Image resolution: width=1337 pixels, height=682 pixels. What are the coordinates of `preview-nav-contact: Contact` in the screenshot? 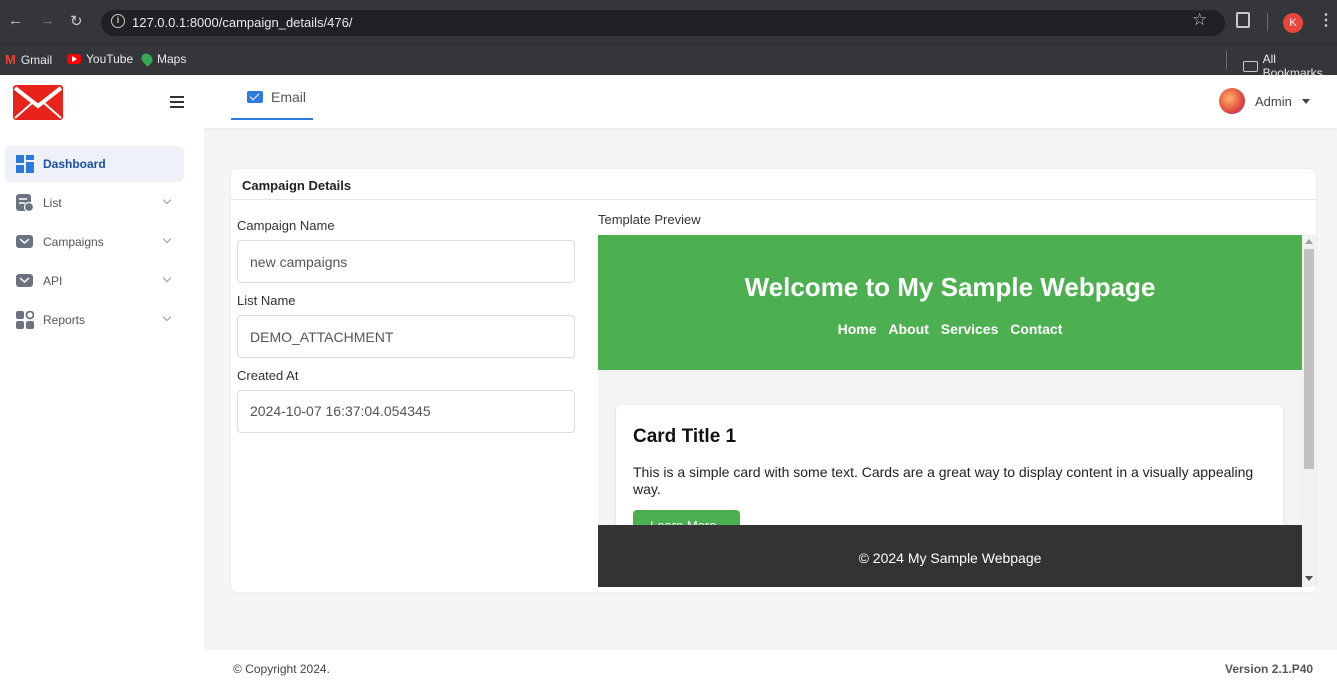 It's located at (1036, 329).